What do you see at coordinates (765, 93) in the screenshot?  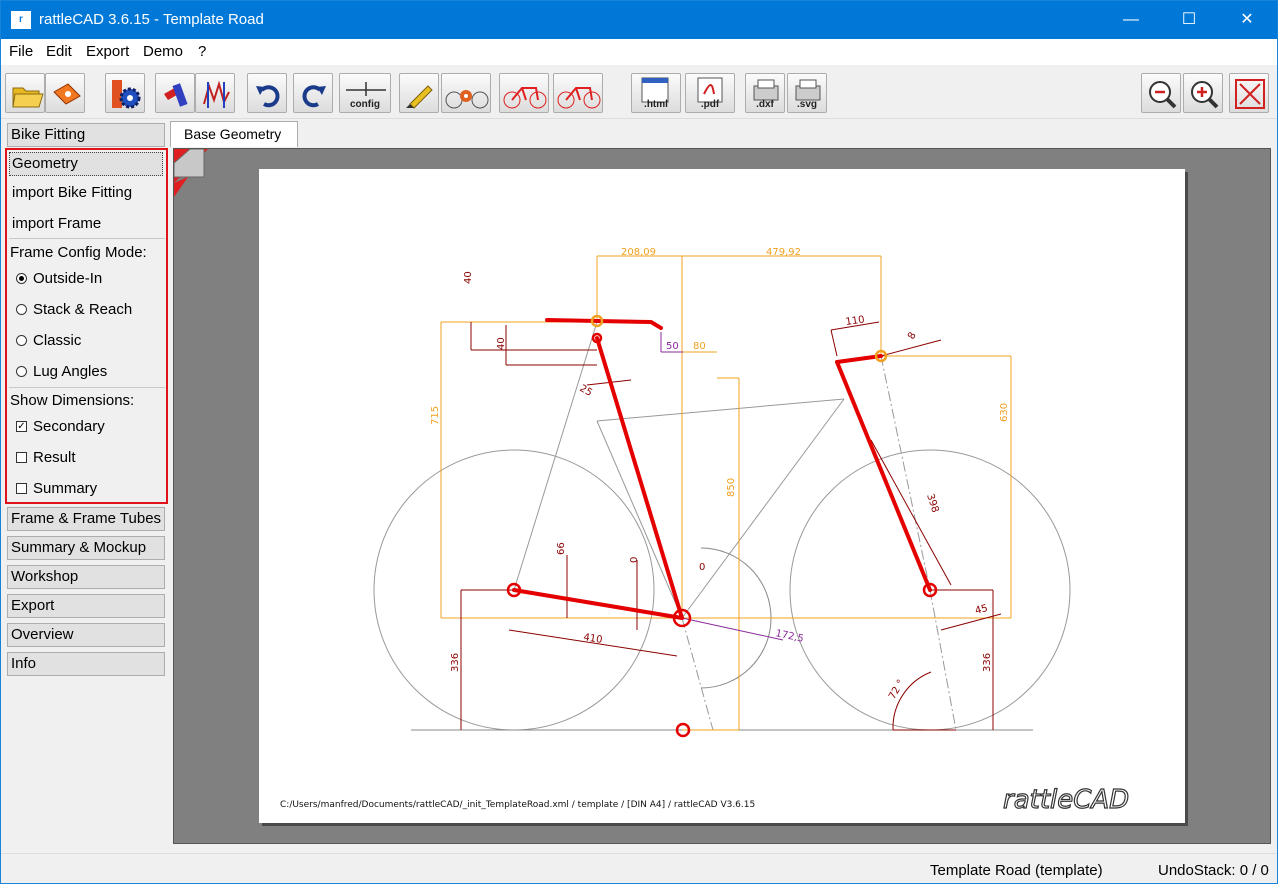 I see `export-dxf-button: .dxf` at bounding box center [765, 93].